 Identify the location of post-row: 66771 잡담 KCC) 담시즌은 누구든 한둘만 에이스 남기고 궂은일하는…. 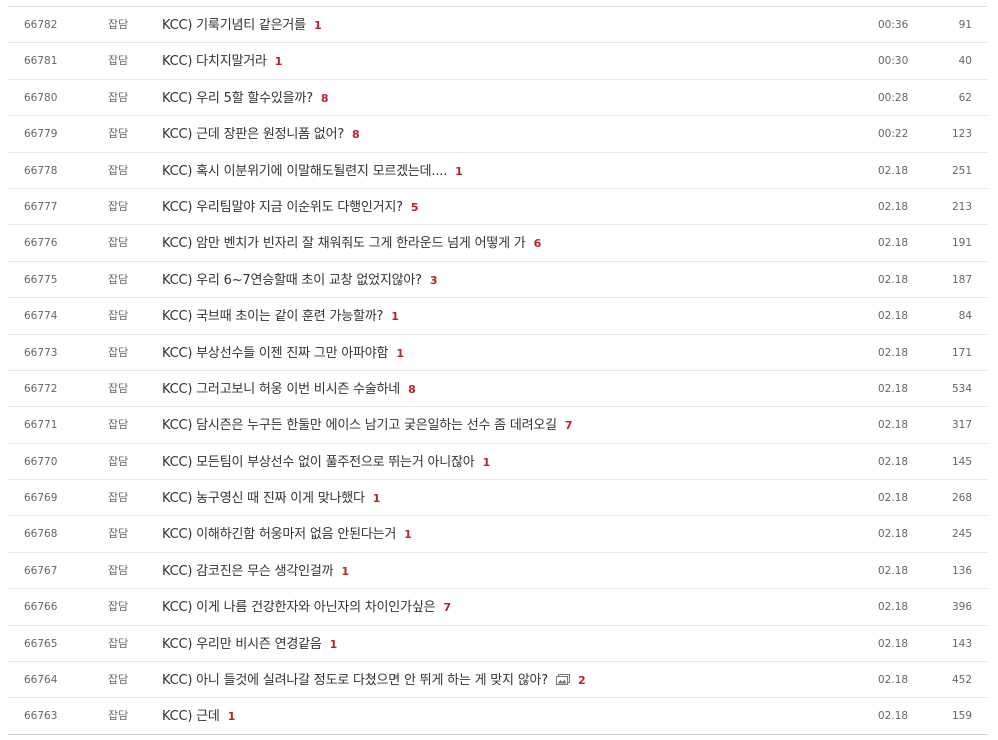
(498, 425).